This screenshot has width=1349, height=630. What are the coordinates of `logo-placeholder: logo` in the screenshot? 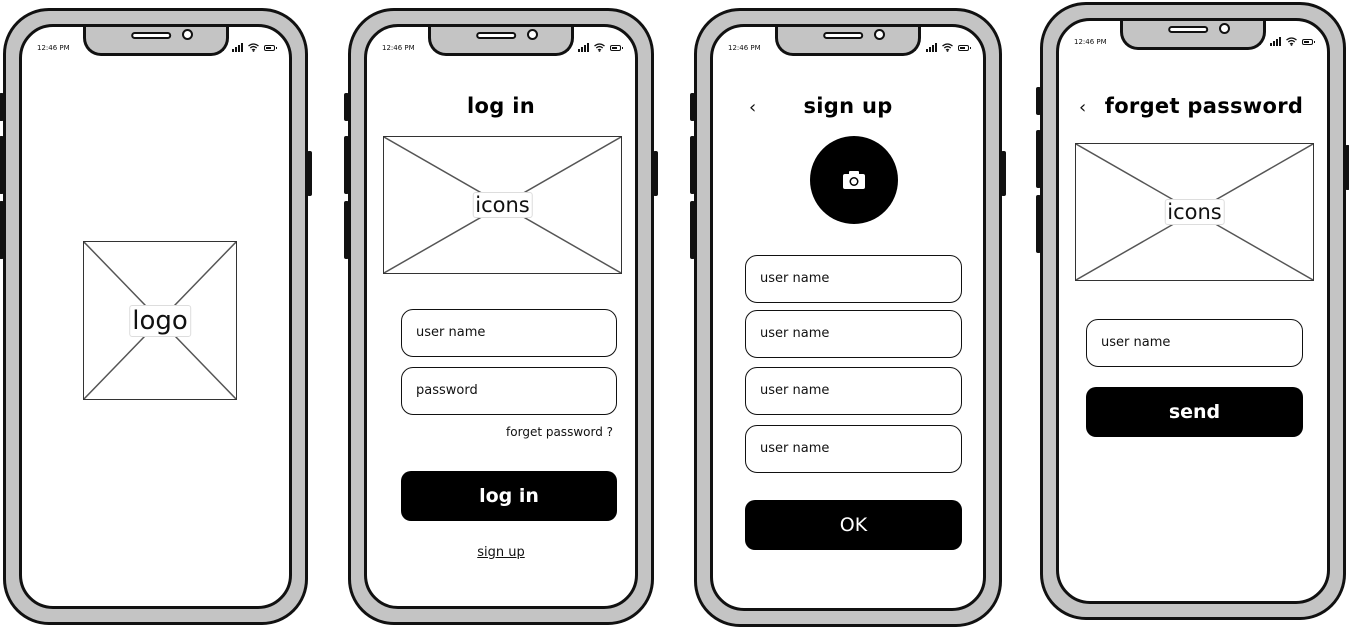 It's located at (160, 320).